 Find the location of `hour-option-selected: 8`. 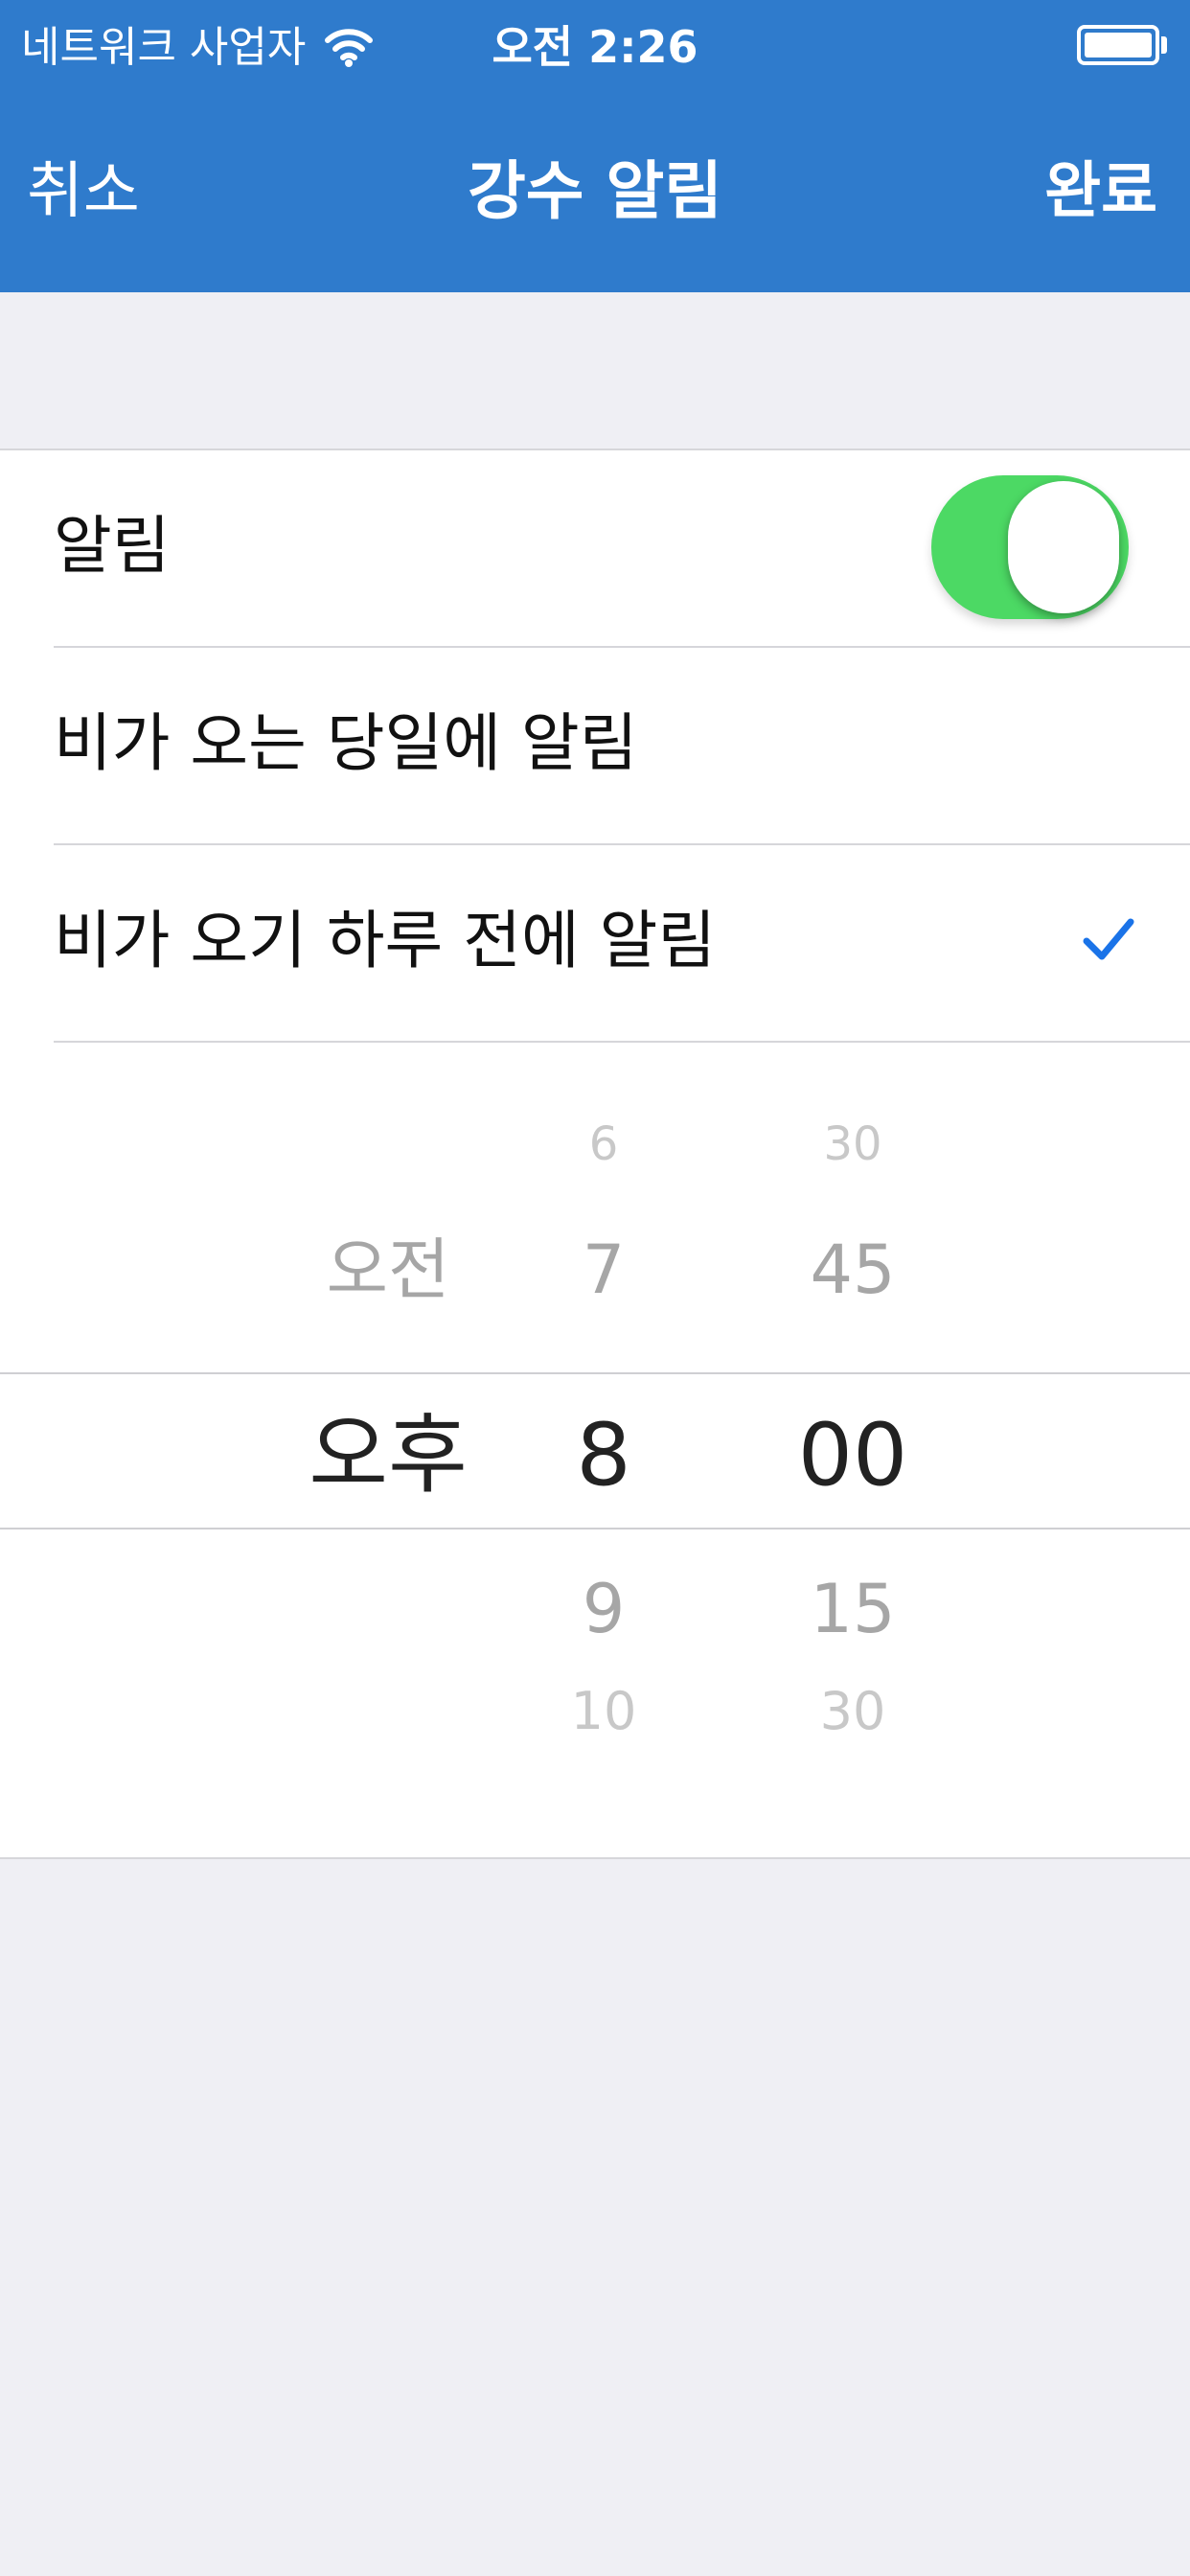

hour-option-selected: 8 is located at coordinates (604, 1456).